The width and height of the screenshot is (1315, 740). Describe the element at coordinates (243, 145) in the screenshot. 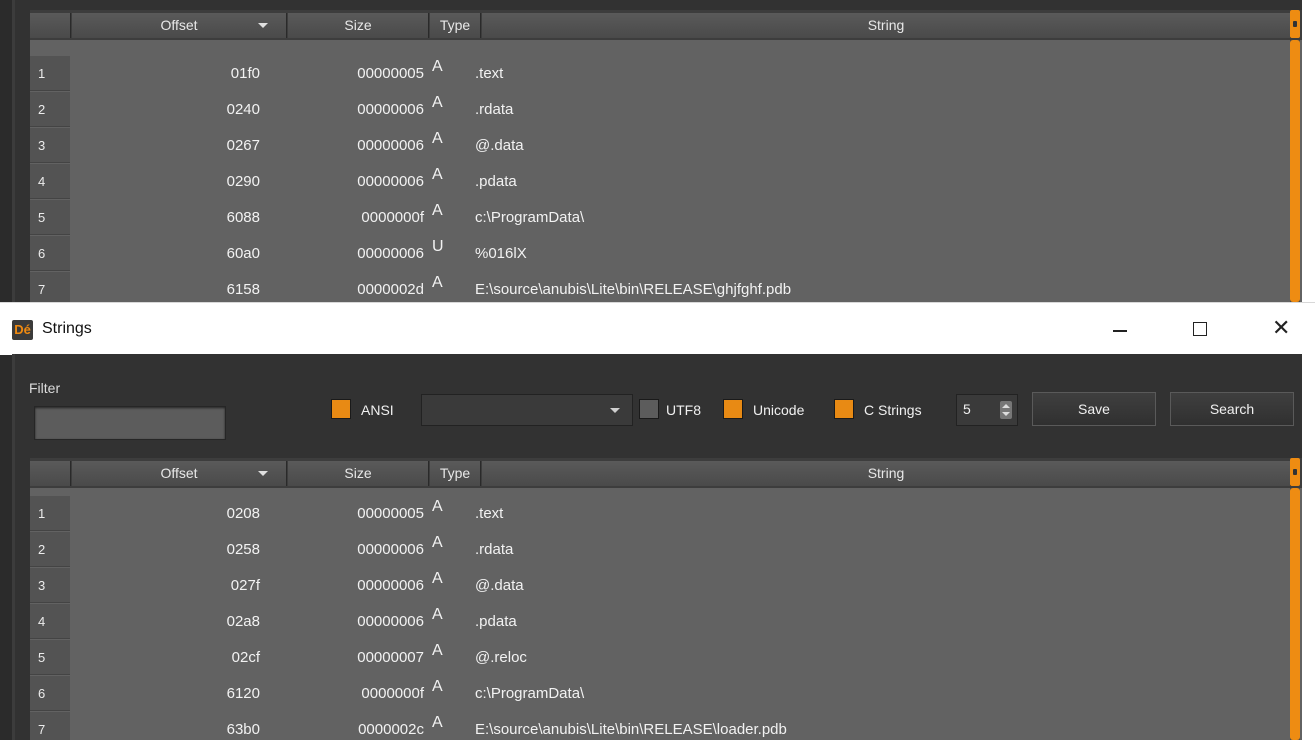

I see `cell-offset: 0267` at that location.